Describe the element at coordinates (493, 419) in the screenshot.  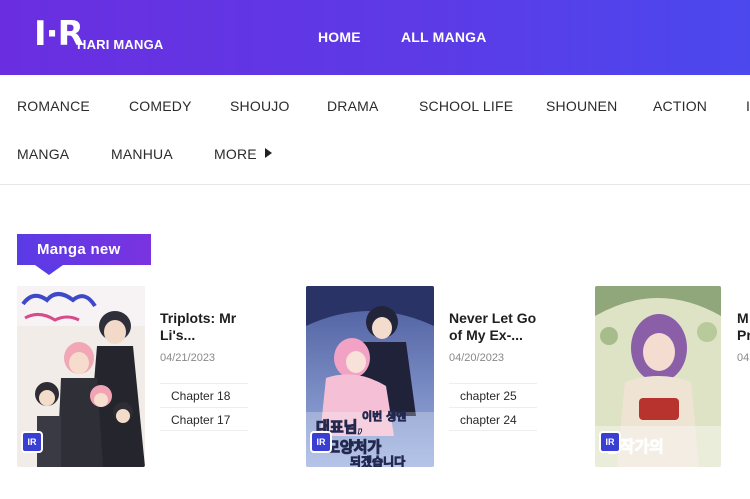
I see `chapter-link-2b: chapter 24` at that location.